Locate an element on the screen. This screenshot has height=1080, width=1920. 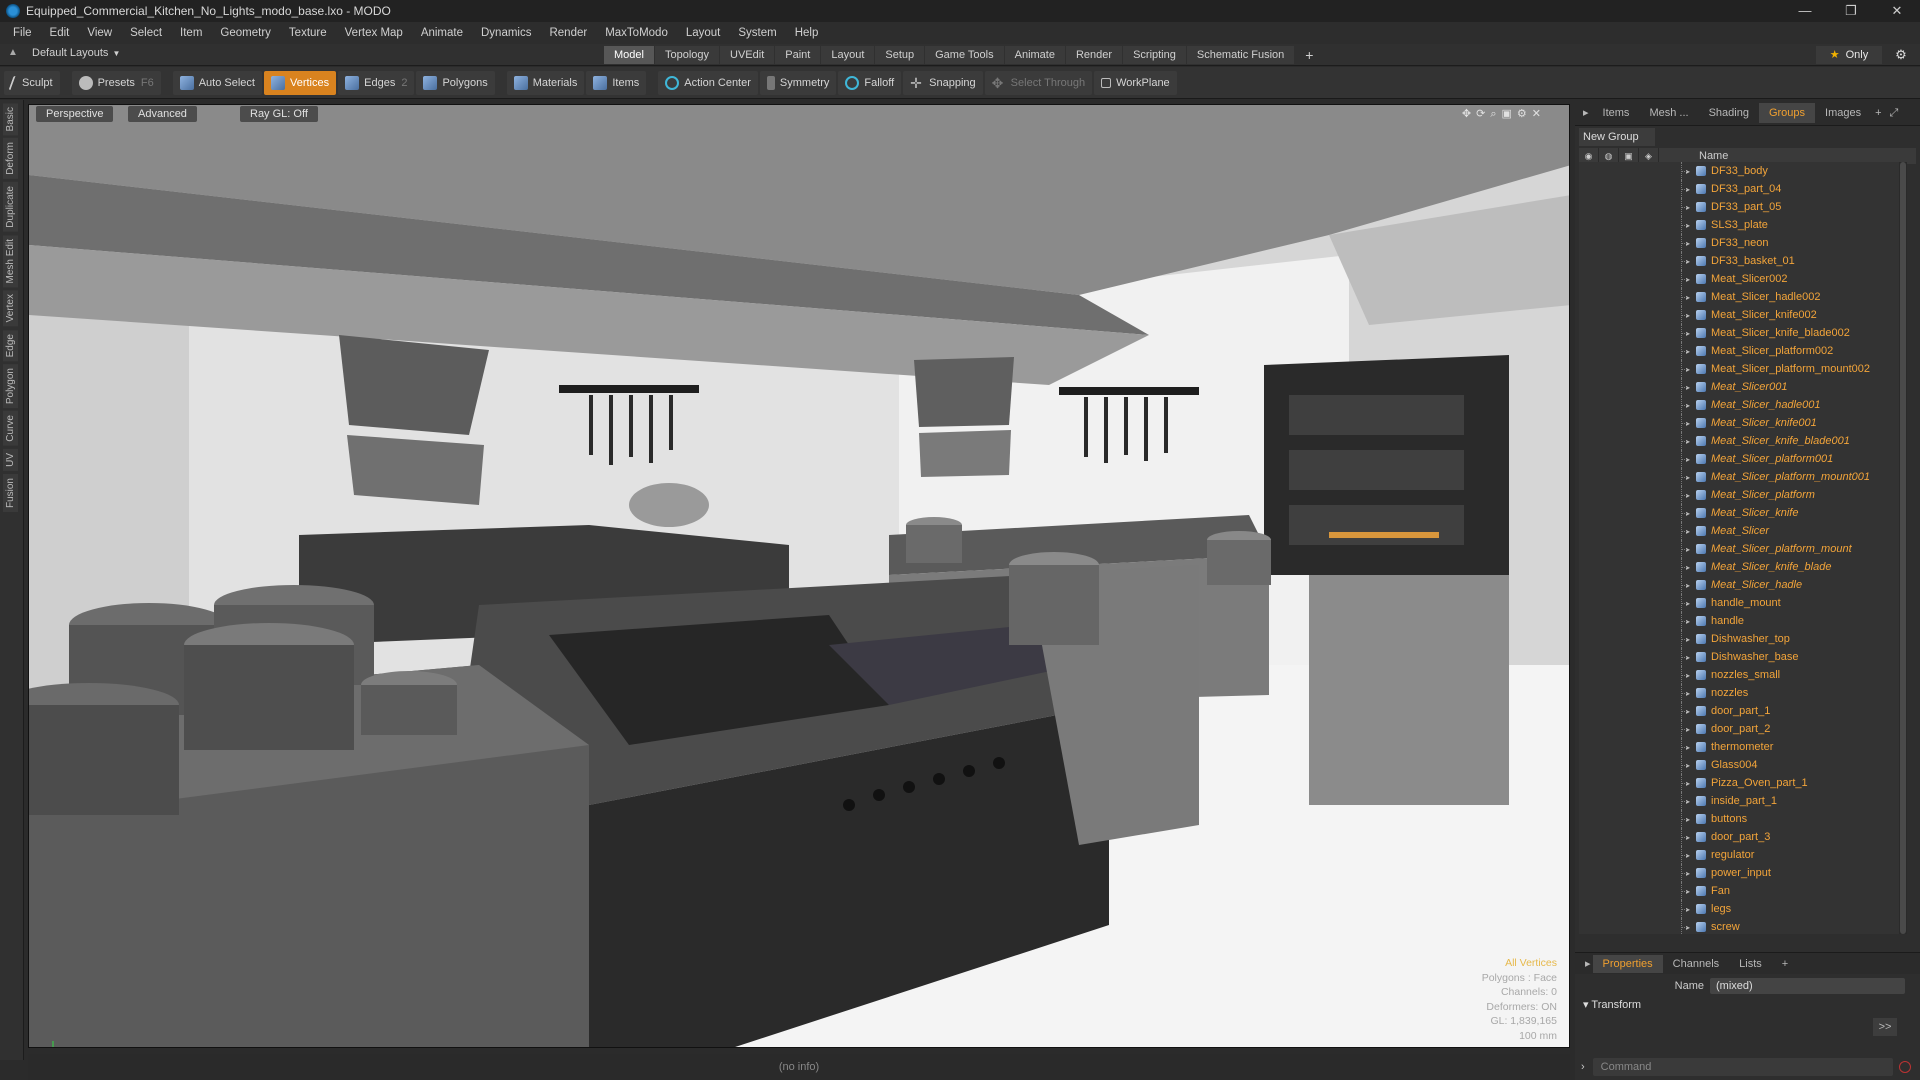
group-row: ▸ Meat_Slicer_knife002 is located at coordinates (1743, 315).